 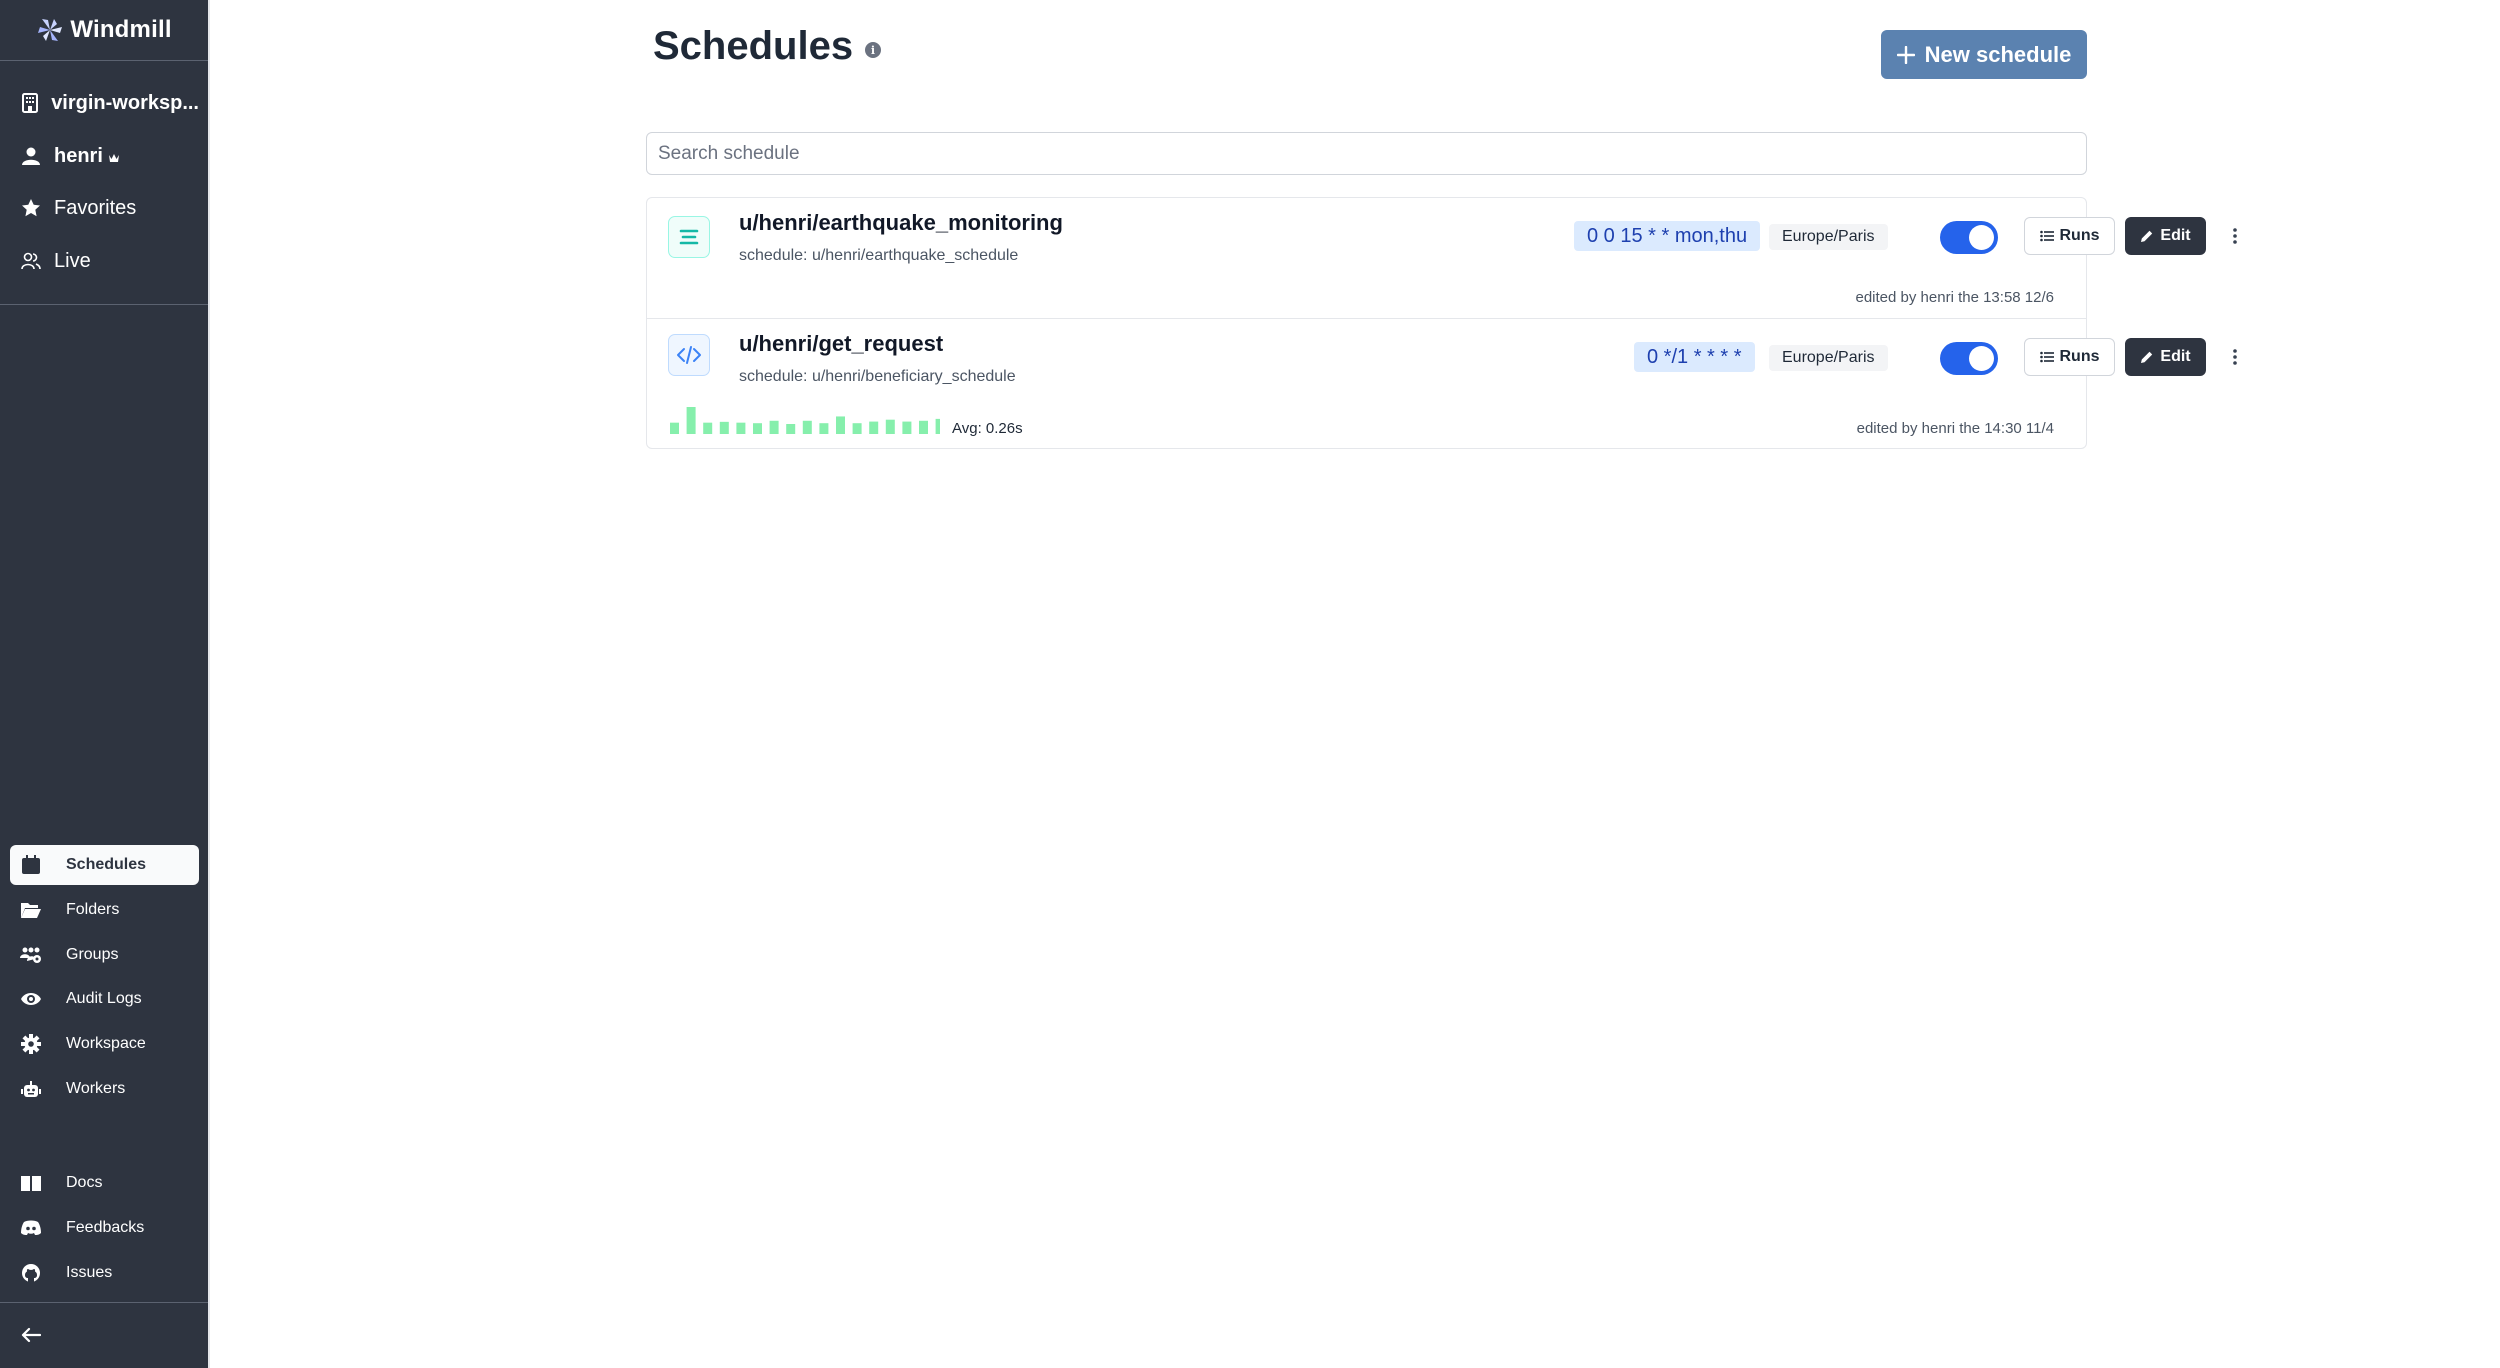 I want to click on username: henri, so click(x=78, y=155).